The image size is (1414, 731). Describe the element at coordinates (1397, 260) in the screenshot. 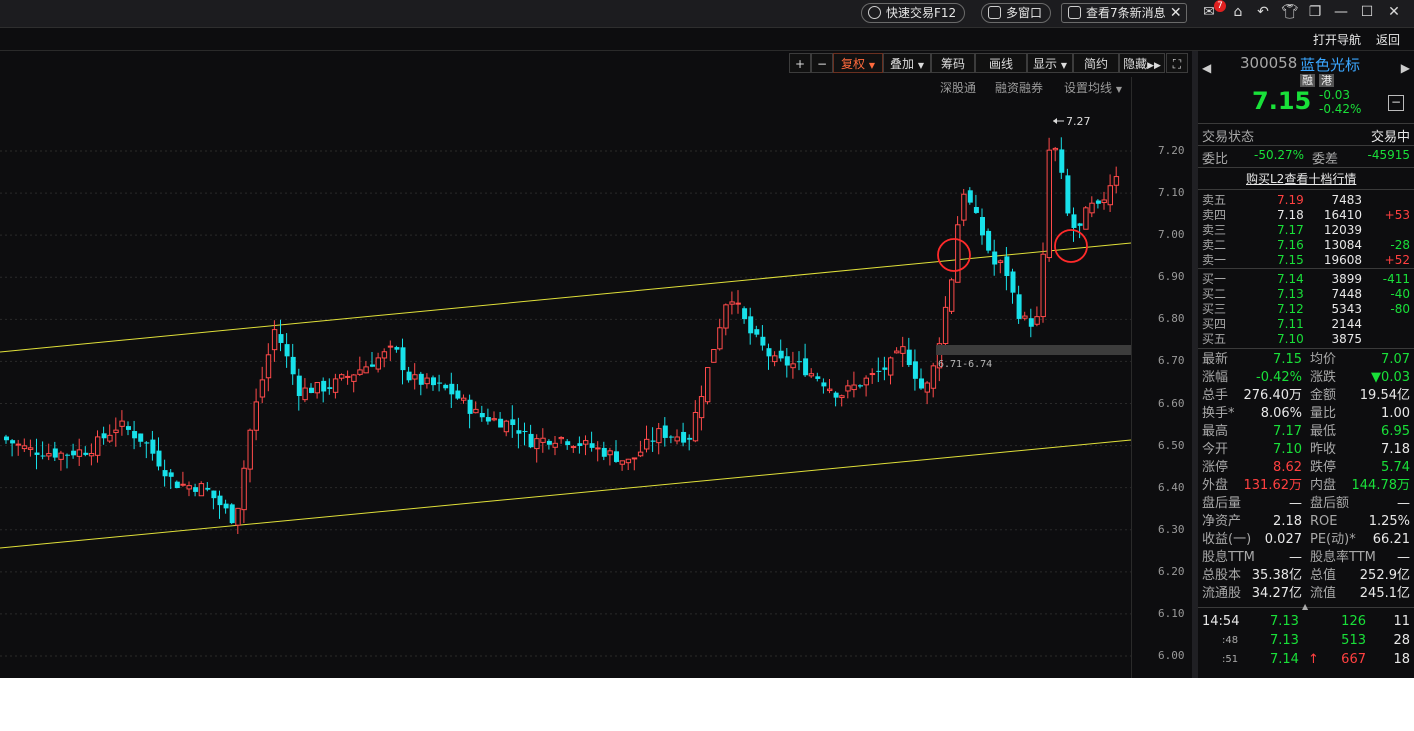

I see `level-change: +52` at that location.